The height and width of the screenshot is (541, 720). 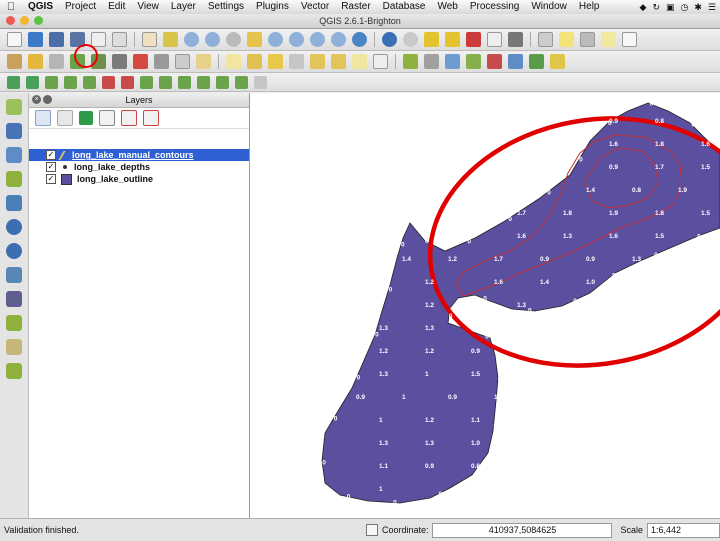 What do you see at coordinates (698, 7) in the screenshot?
I see `bluetooth-icon: ✱` at bounding box center [698, 7].